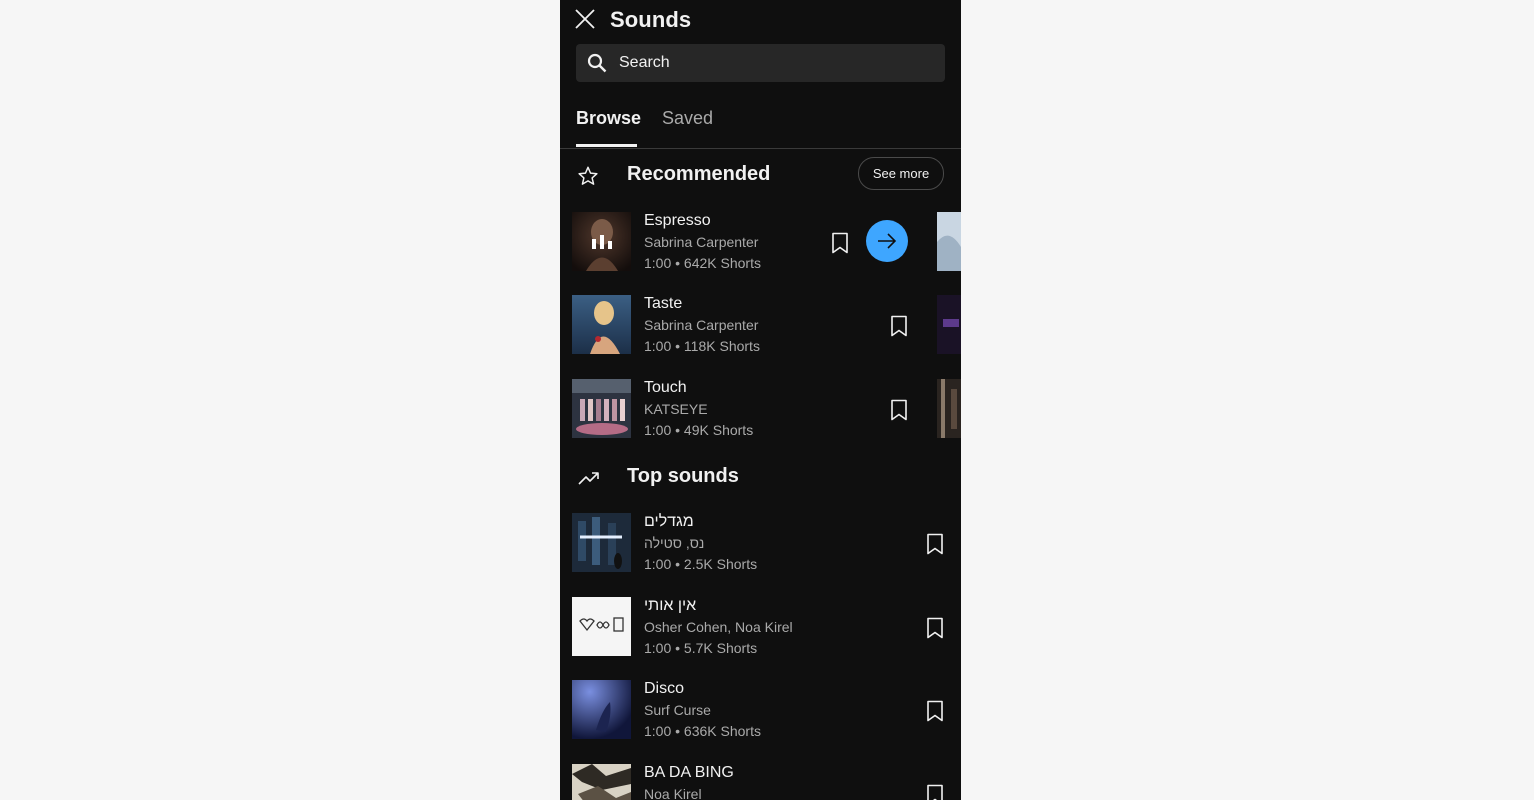 This screenshot has height=800, width=1534. I want to click on list-item: BA DA BING Noa Kirel, so click(760, 782).